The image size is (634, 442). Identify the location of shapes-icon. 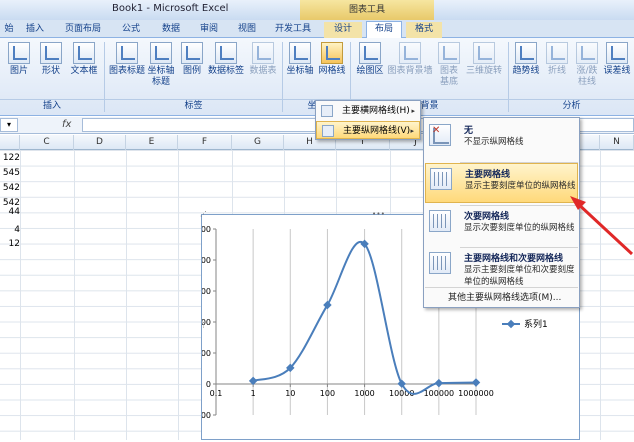
(51, 53).